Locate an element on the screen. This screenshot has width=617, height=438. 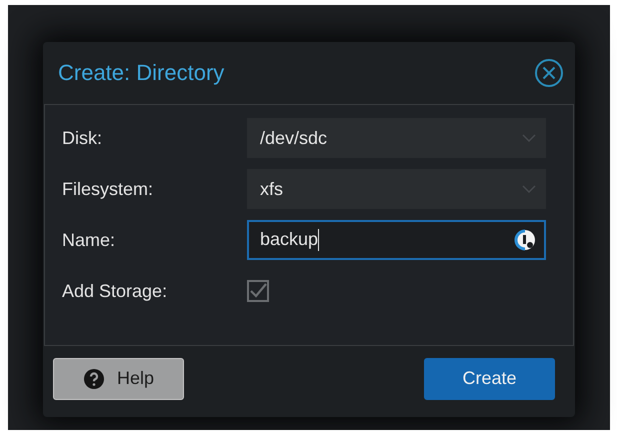
field-label: Add Storage: is located at coordinates (115, 291).